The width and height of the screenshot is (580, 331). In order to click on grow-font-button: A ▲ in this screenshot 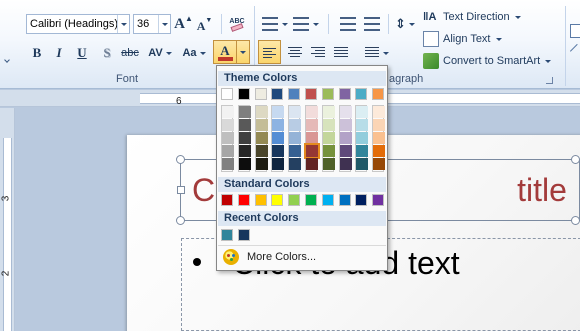, I will do `click(183, 24)`.